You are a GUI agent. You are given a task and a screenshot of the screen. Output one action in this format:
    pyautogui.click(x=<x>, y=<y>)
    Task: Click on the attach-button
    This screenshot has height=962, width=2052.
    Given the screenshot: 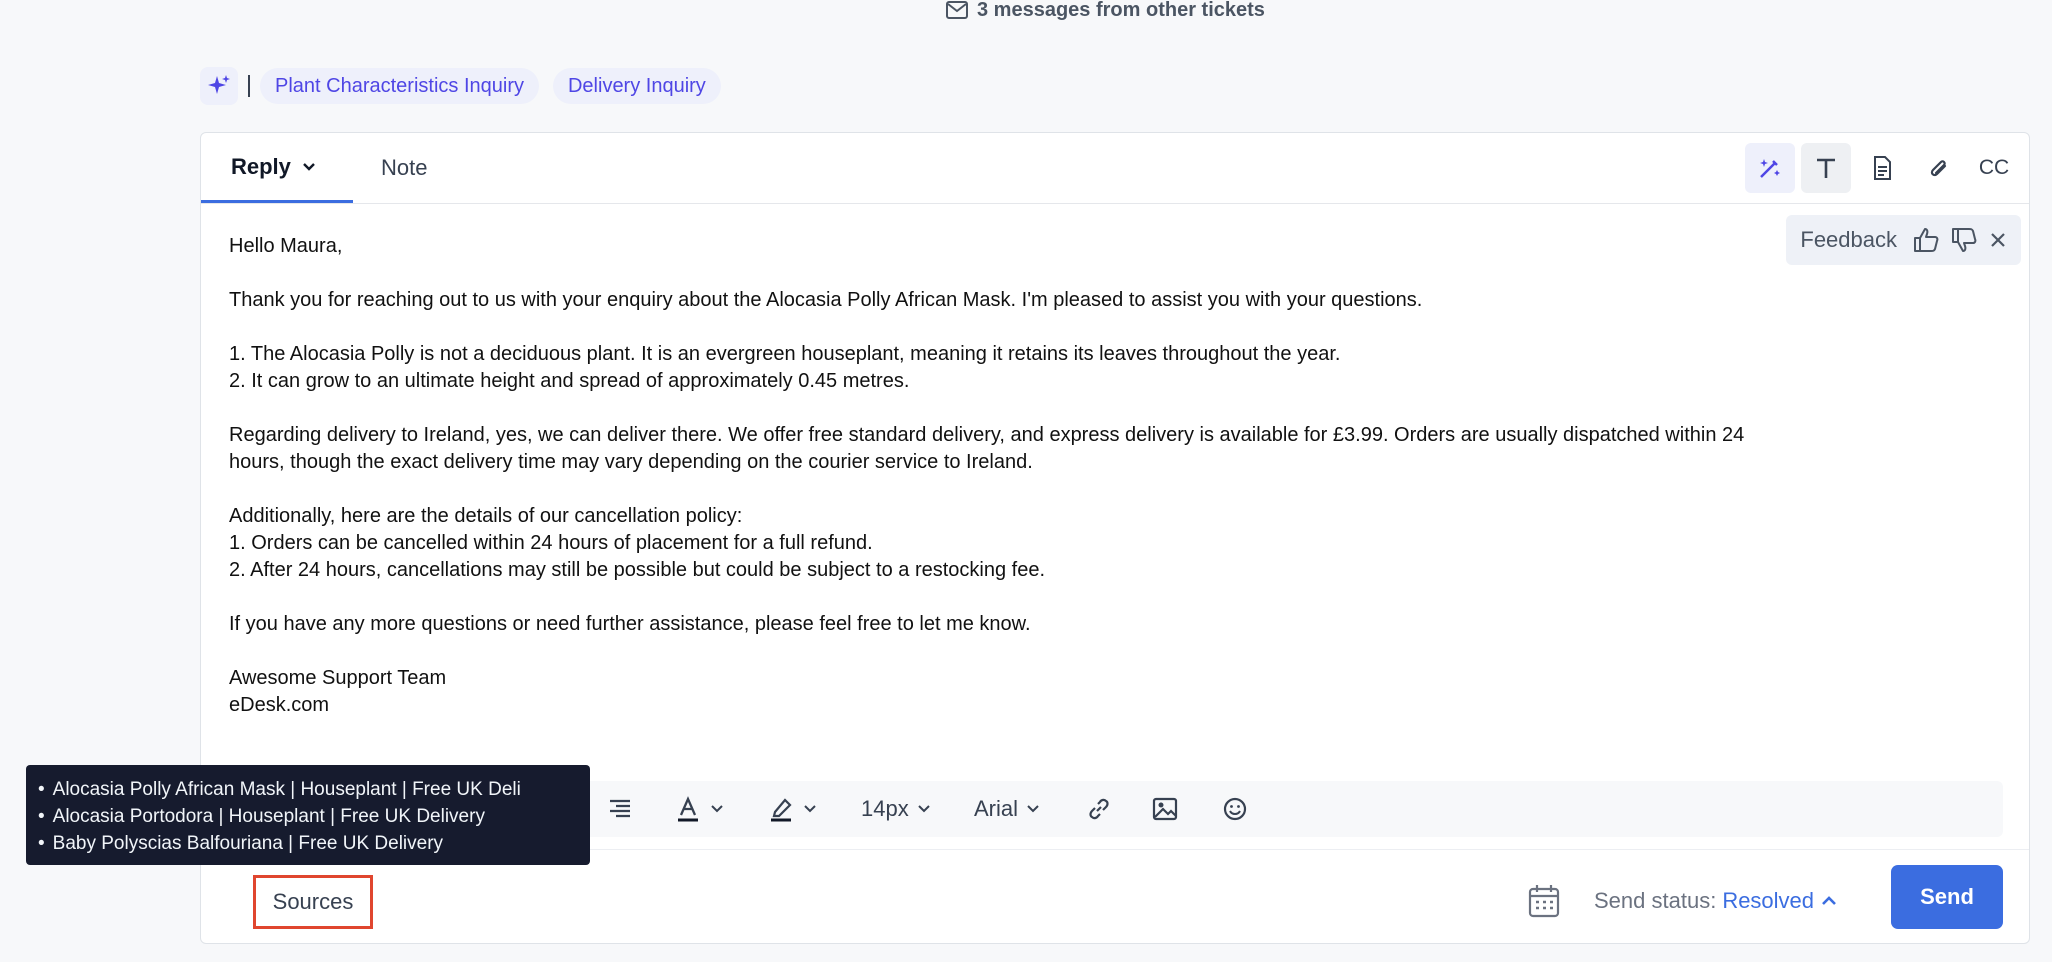 What is the action you would take?
    pyautogui.click(x=1938, y=168)
    